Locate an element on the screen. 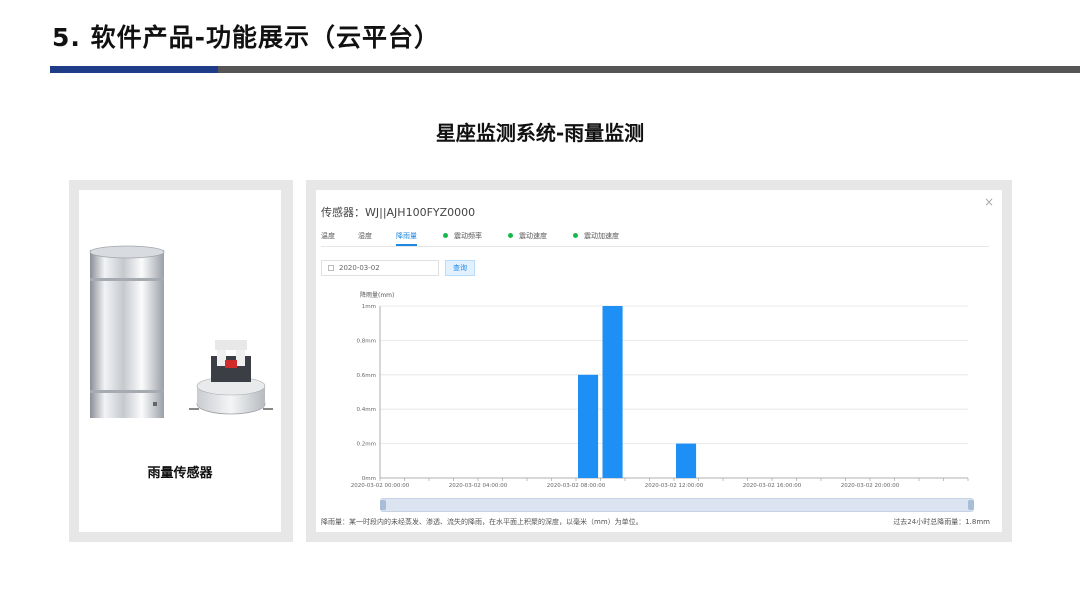 This screenshot has height=607, width=1080. tab-temperature: 温度 is located at coordinates (328, 238).